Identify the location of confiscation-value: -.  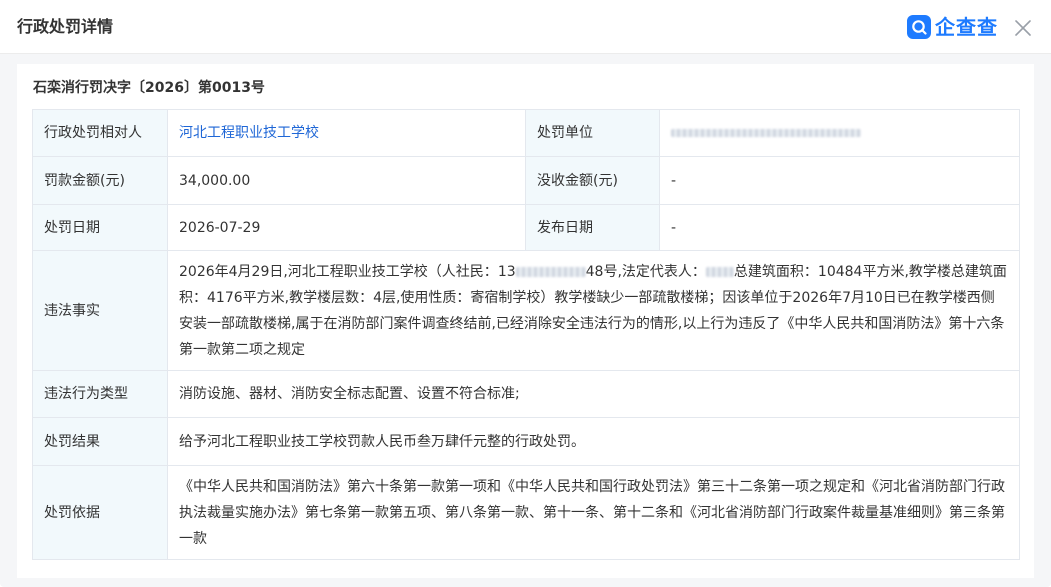
(839, 180).